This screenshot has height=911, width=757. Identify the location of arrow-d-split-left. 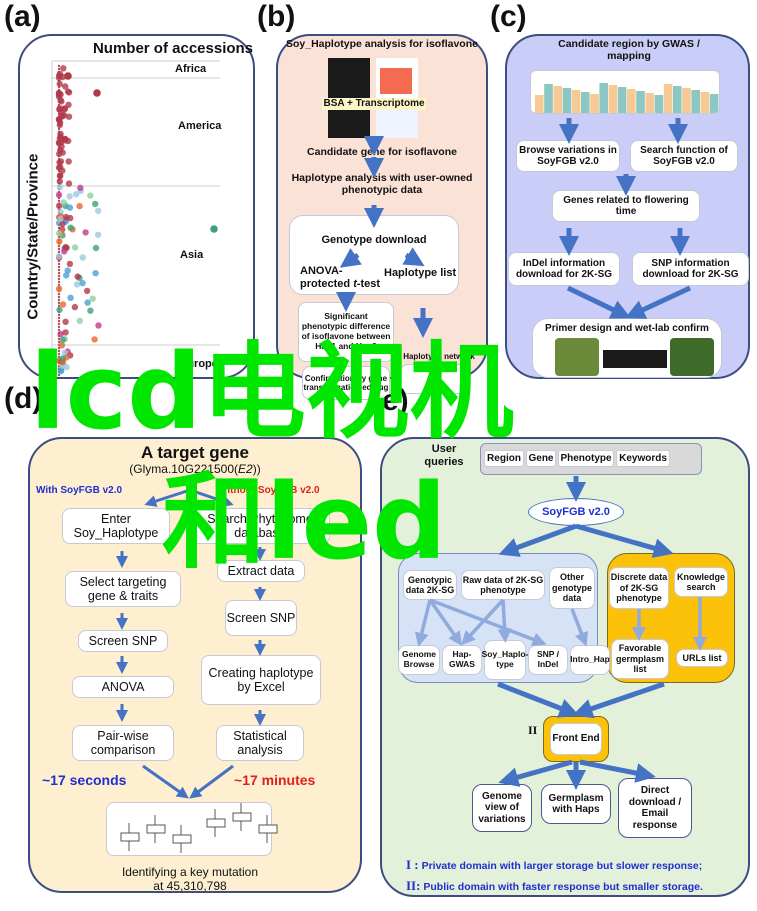
(167, 497).